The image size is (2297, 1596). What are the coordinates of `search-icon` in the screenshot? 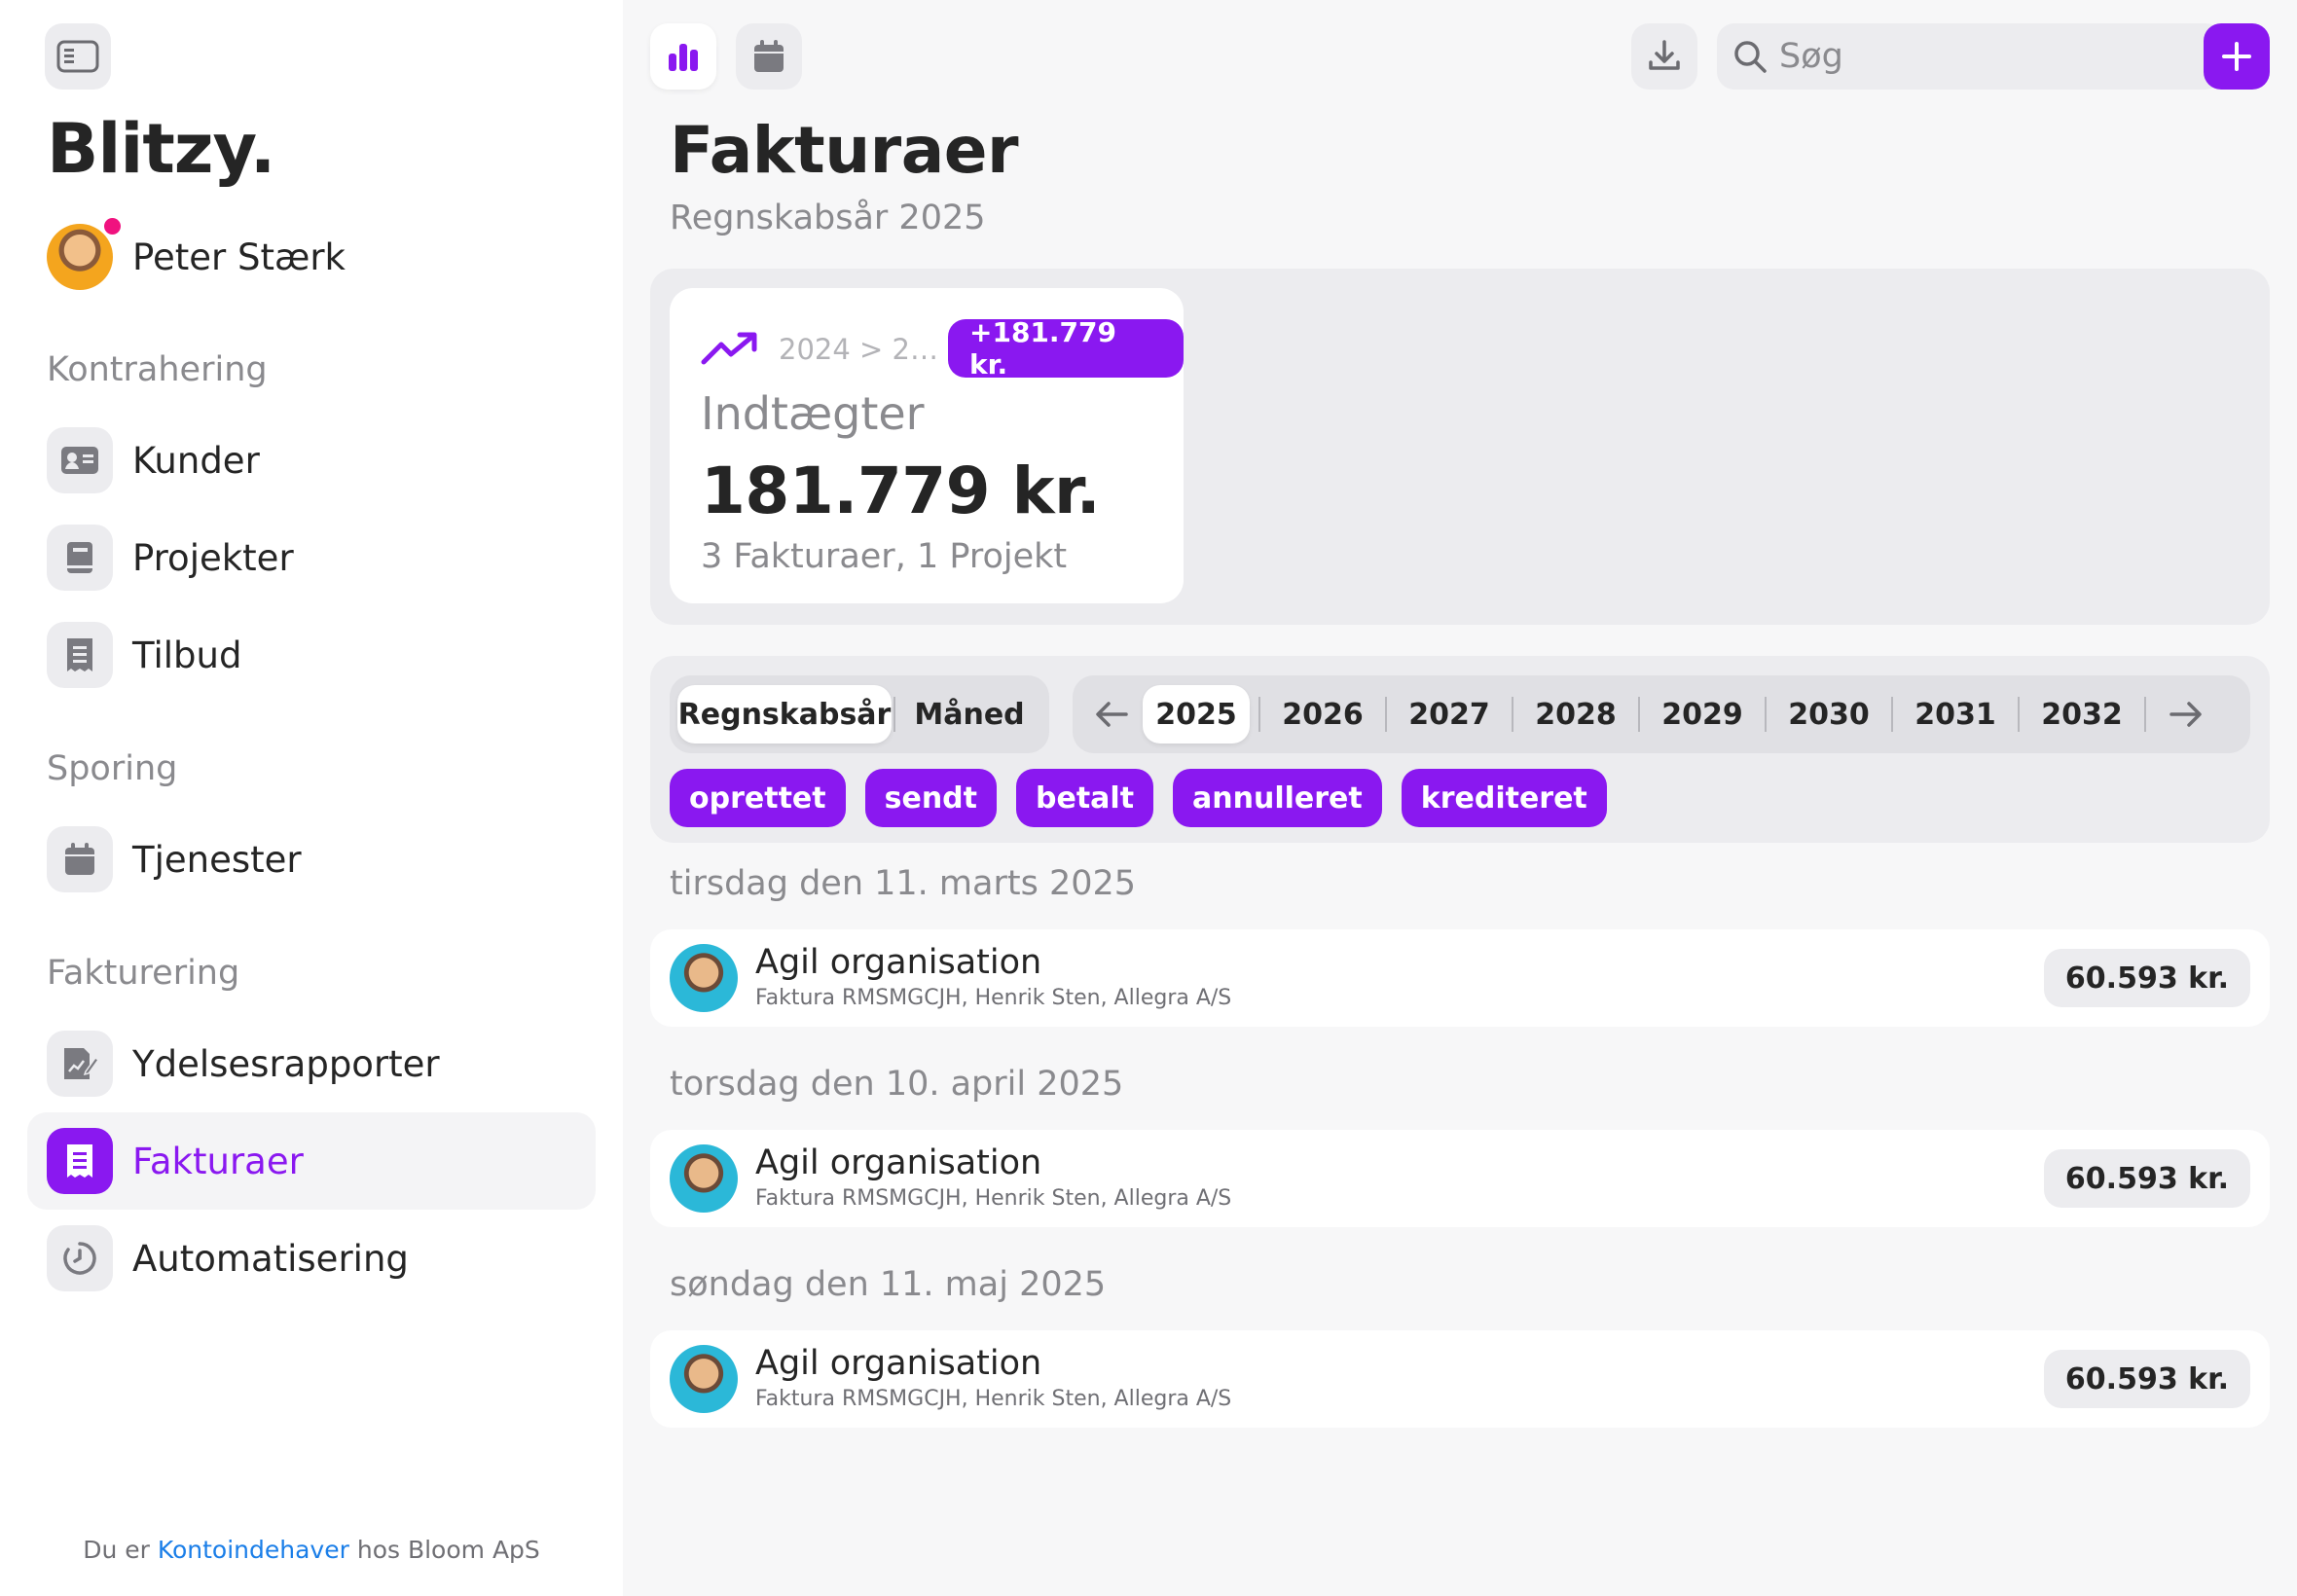 It's located at (1751, 57).